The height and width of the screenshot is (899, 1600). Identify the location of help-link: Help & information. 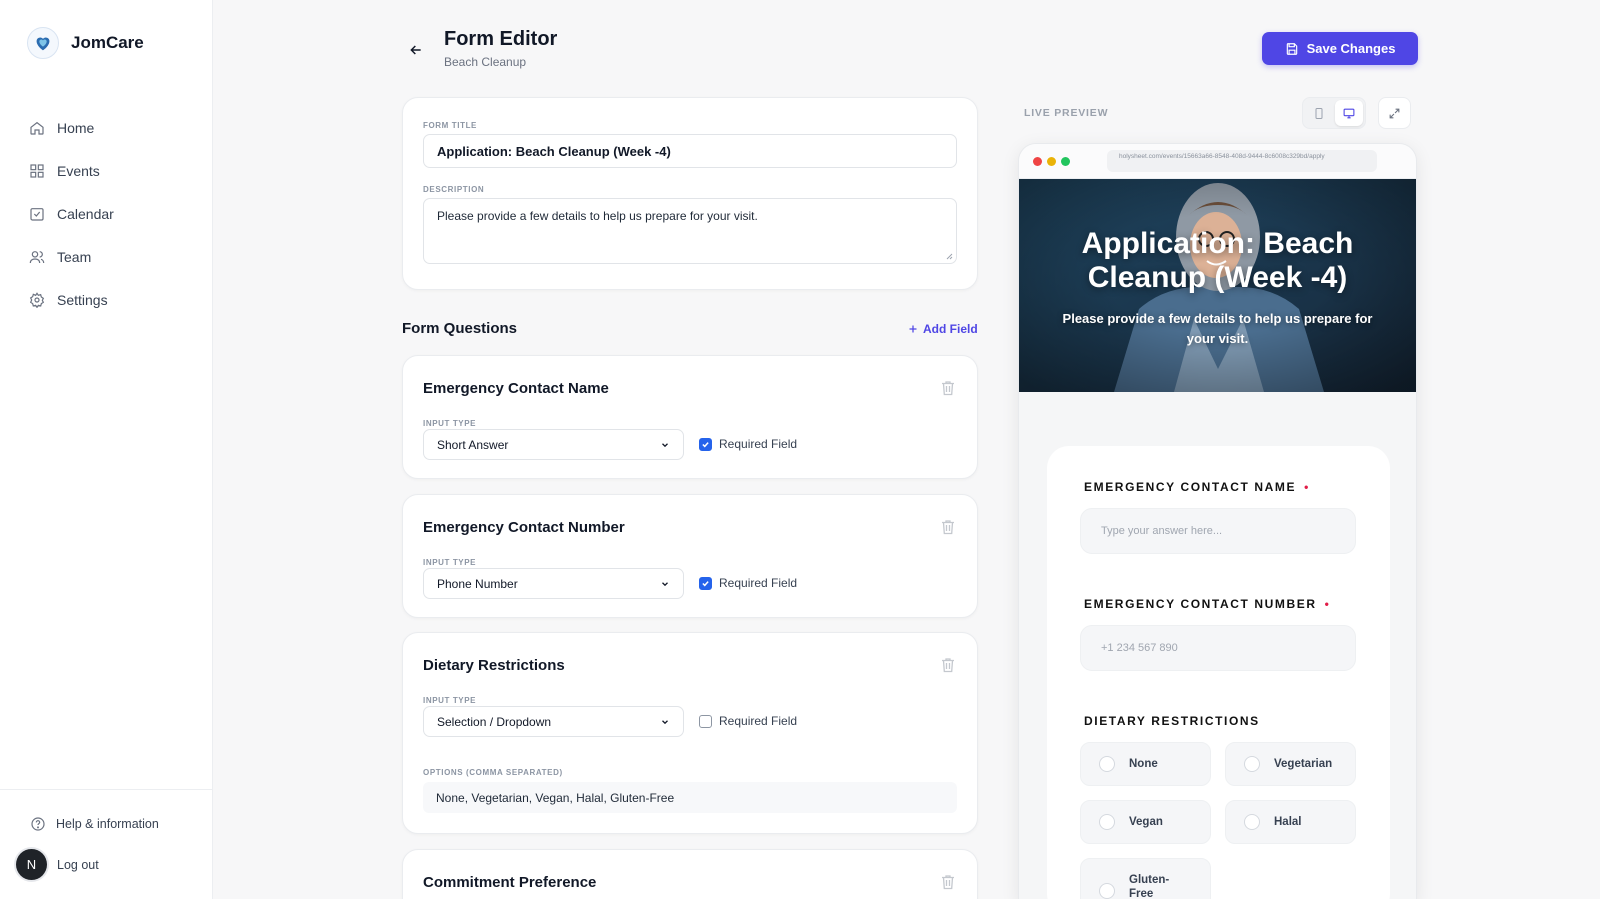
(94, 824).